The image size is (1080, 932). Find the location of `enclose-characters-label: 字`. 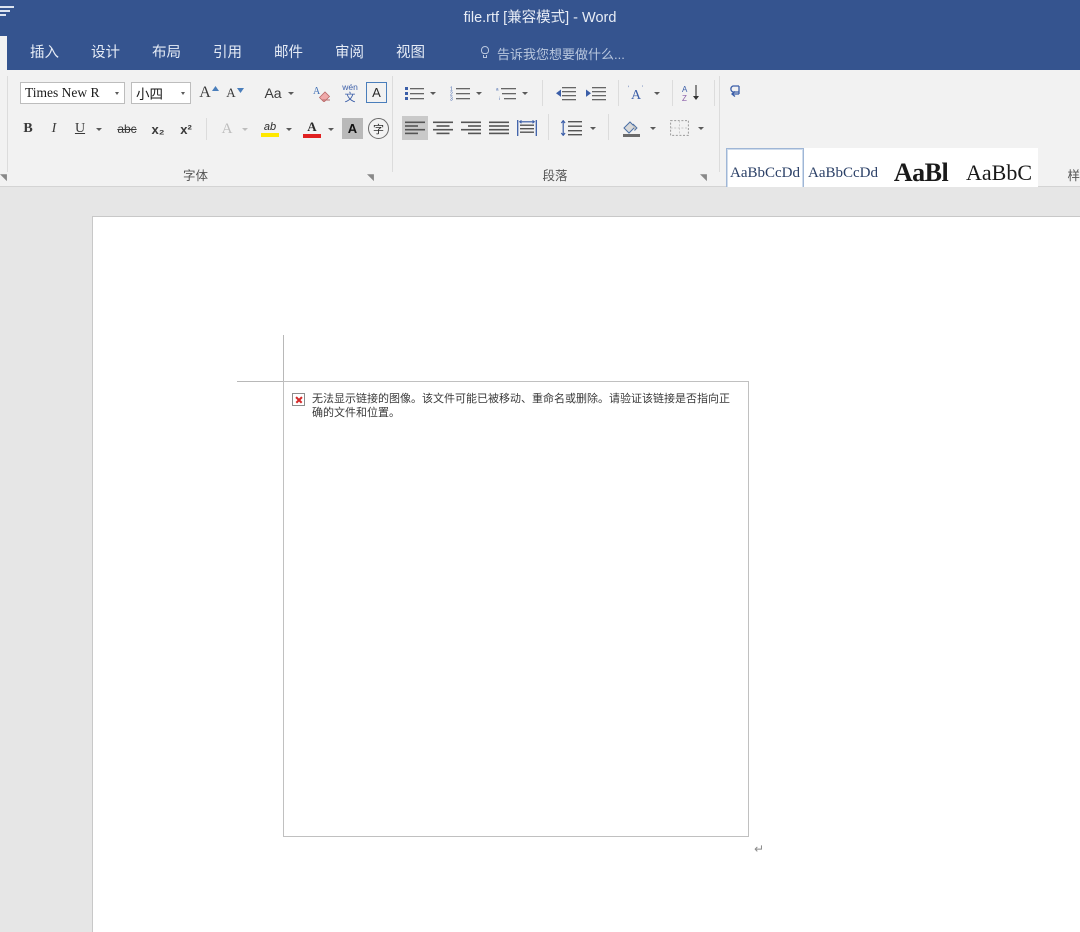

enclose-characters-label: 字 is located at coordinates (378, 129).